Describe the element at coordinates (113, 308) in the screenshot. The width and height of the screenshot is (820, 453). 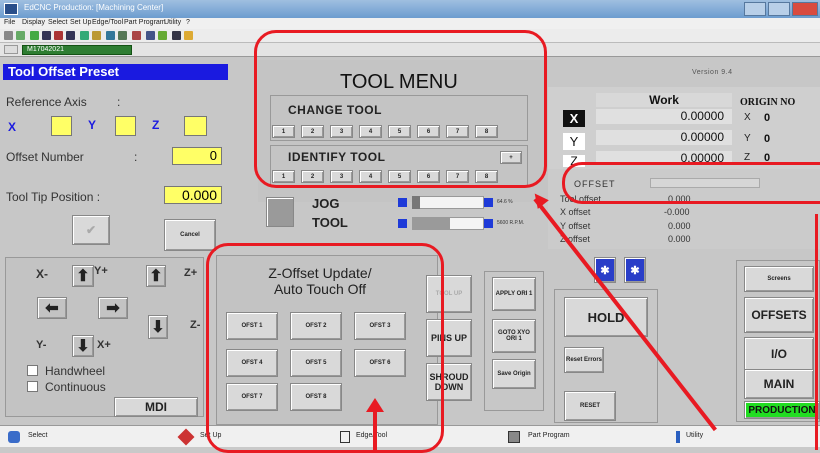
I see `jog-xplus-arrow: ➡` at that location.